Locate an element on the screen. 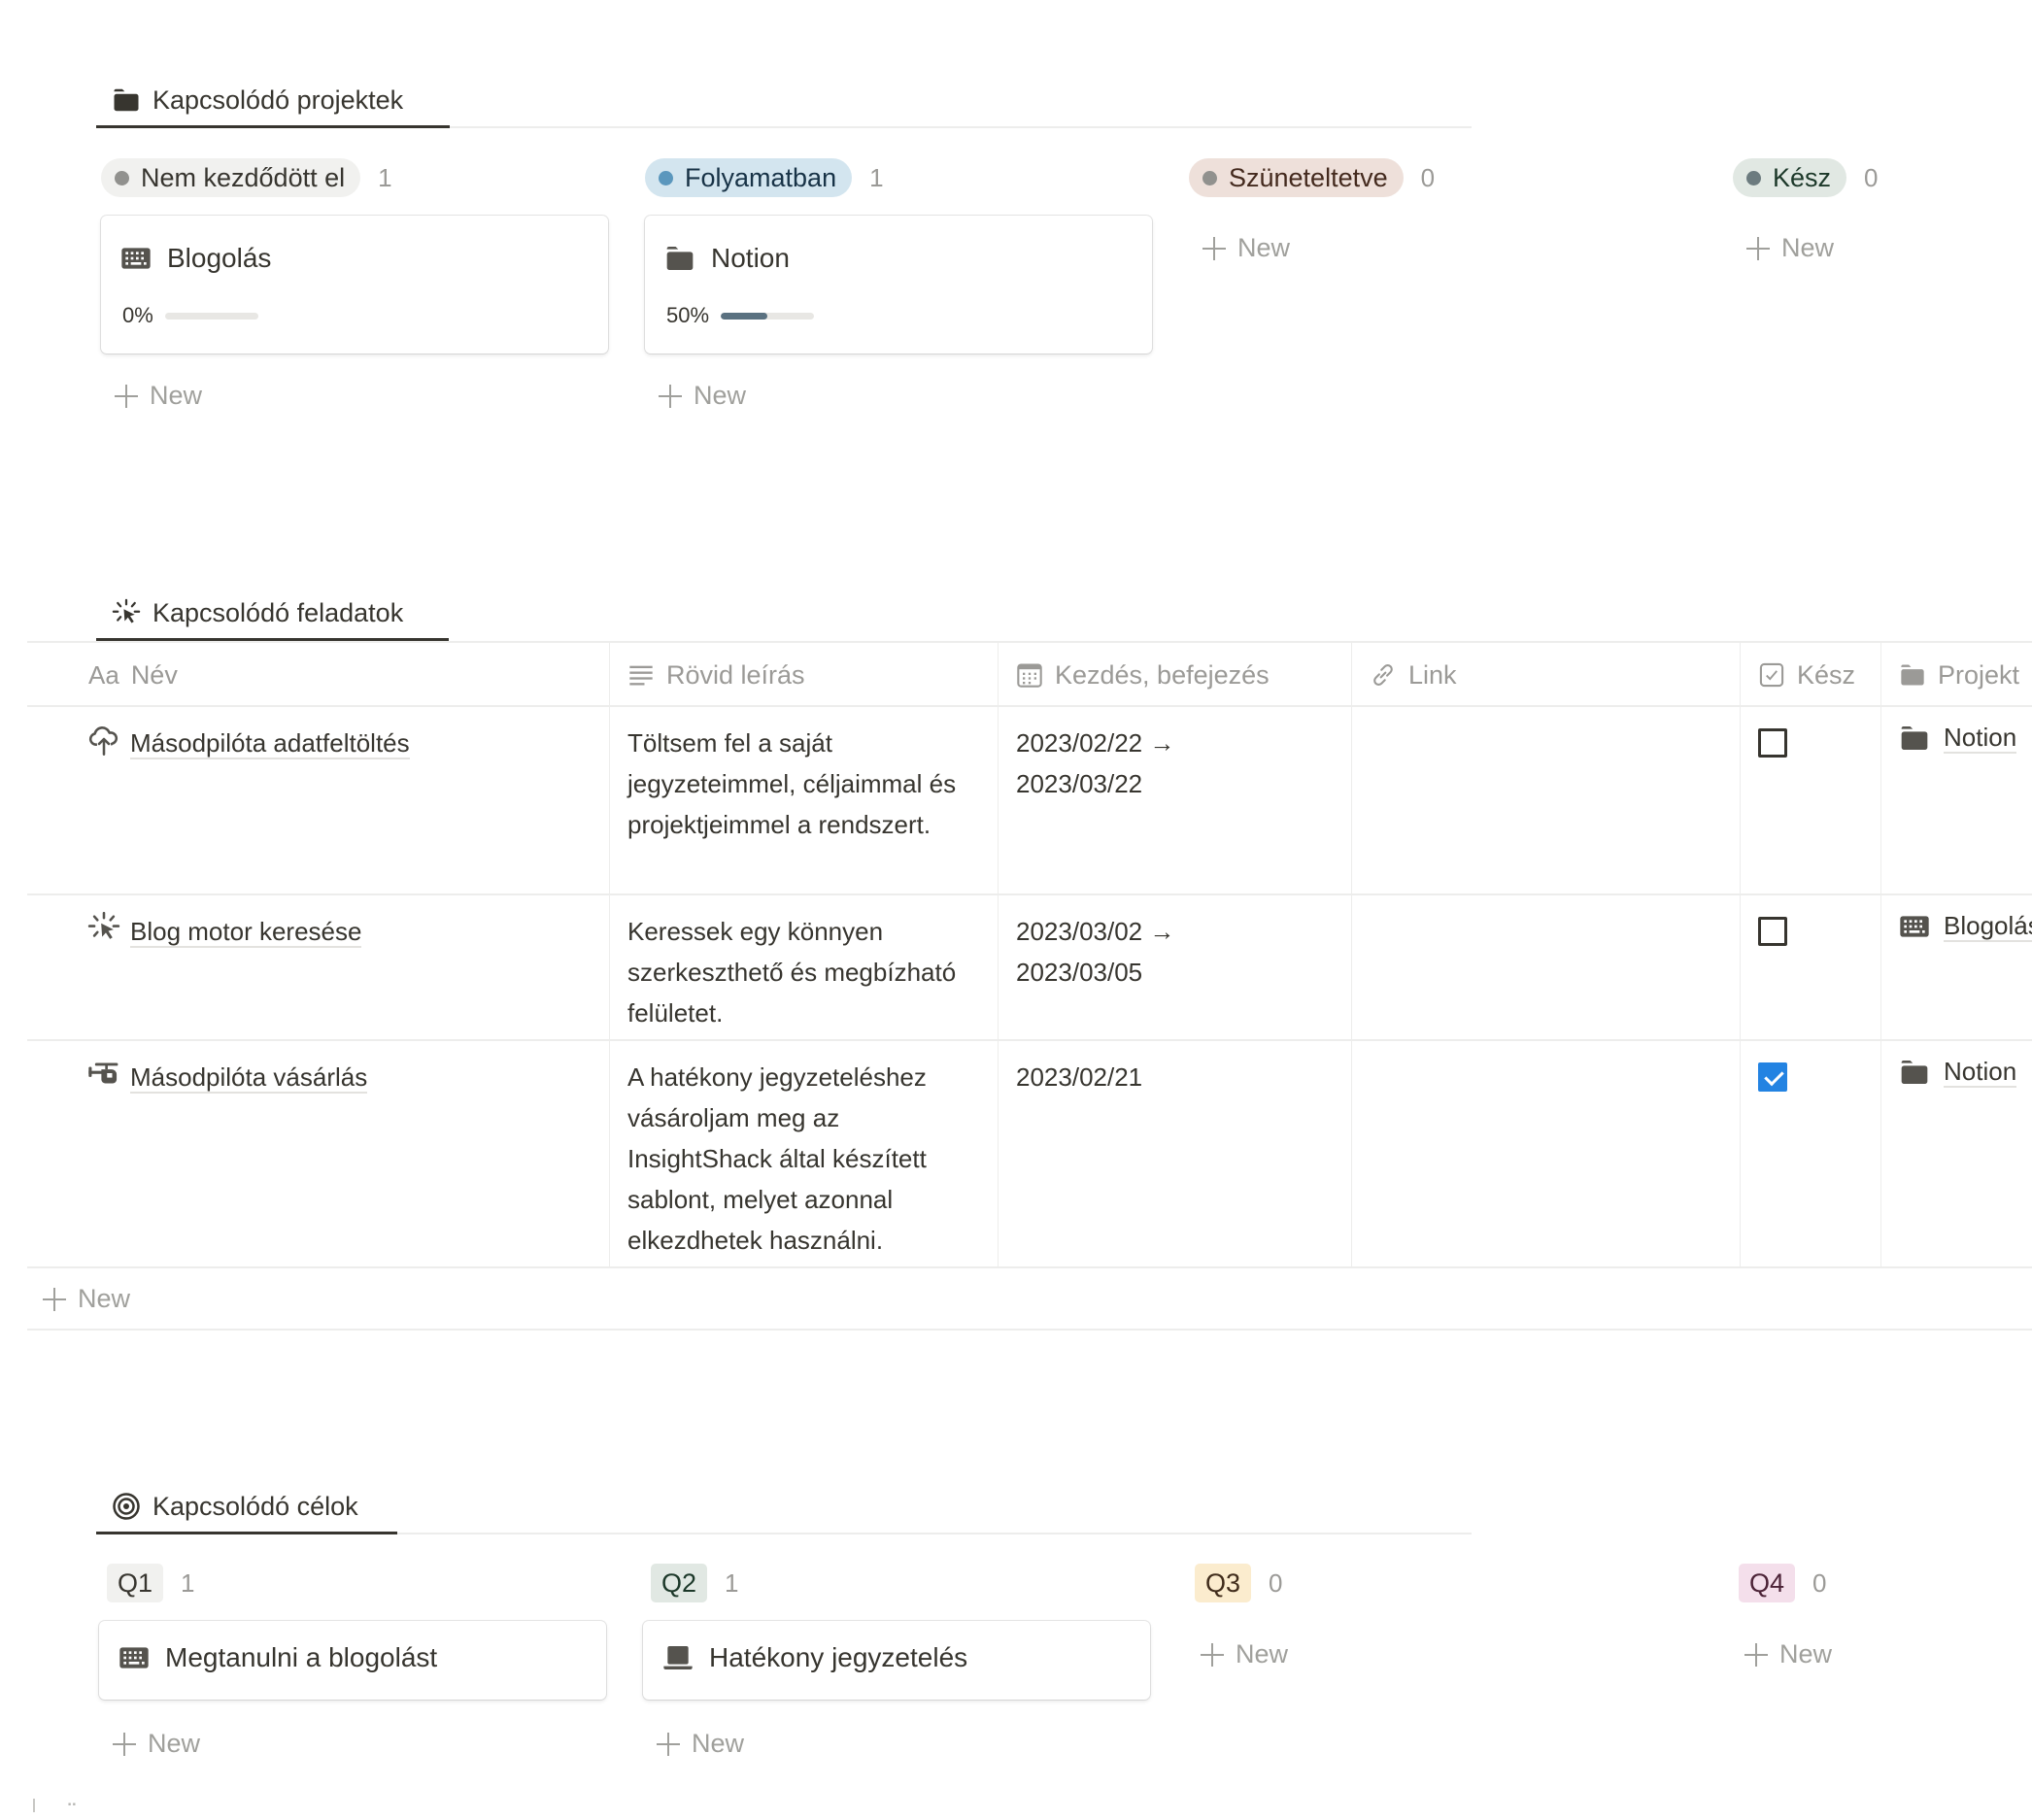 This screenshot has width=2032, height=1820. sparkle-cursor-icon is located at coordinates (103, 927).